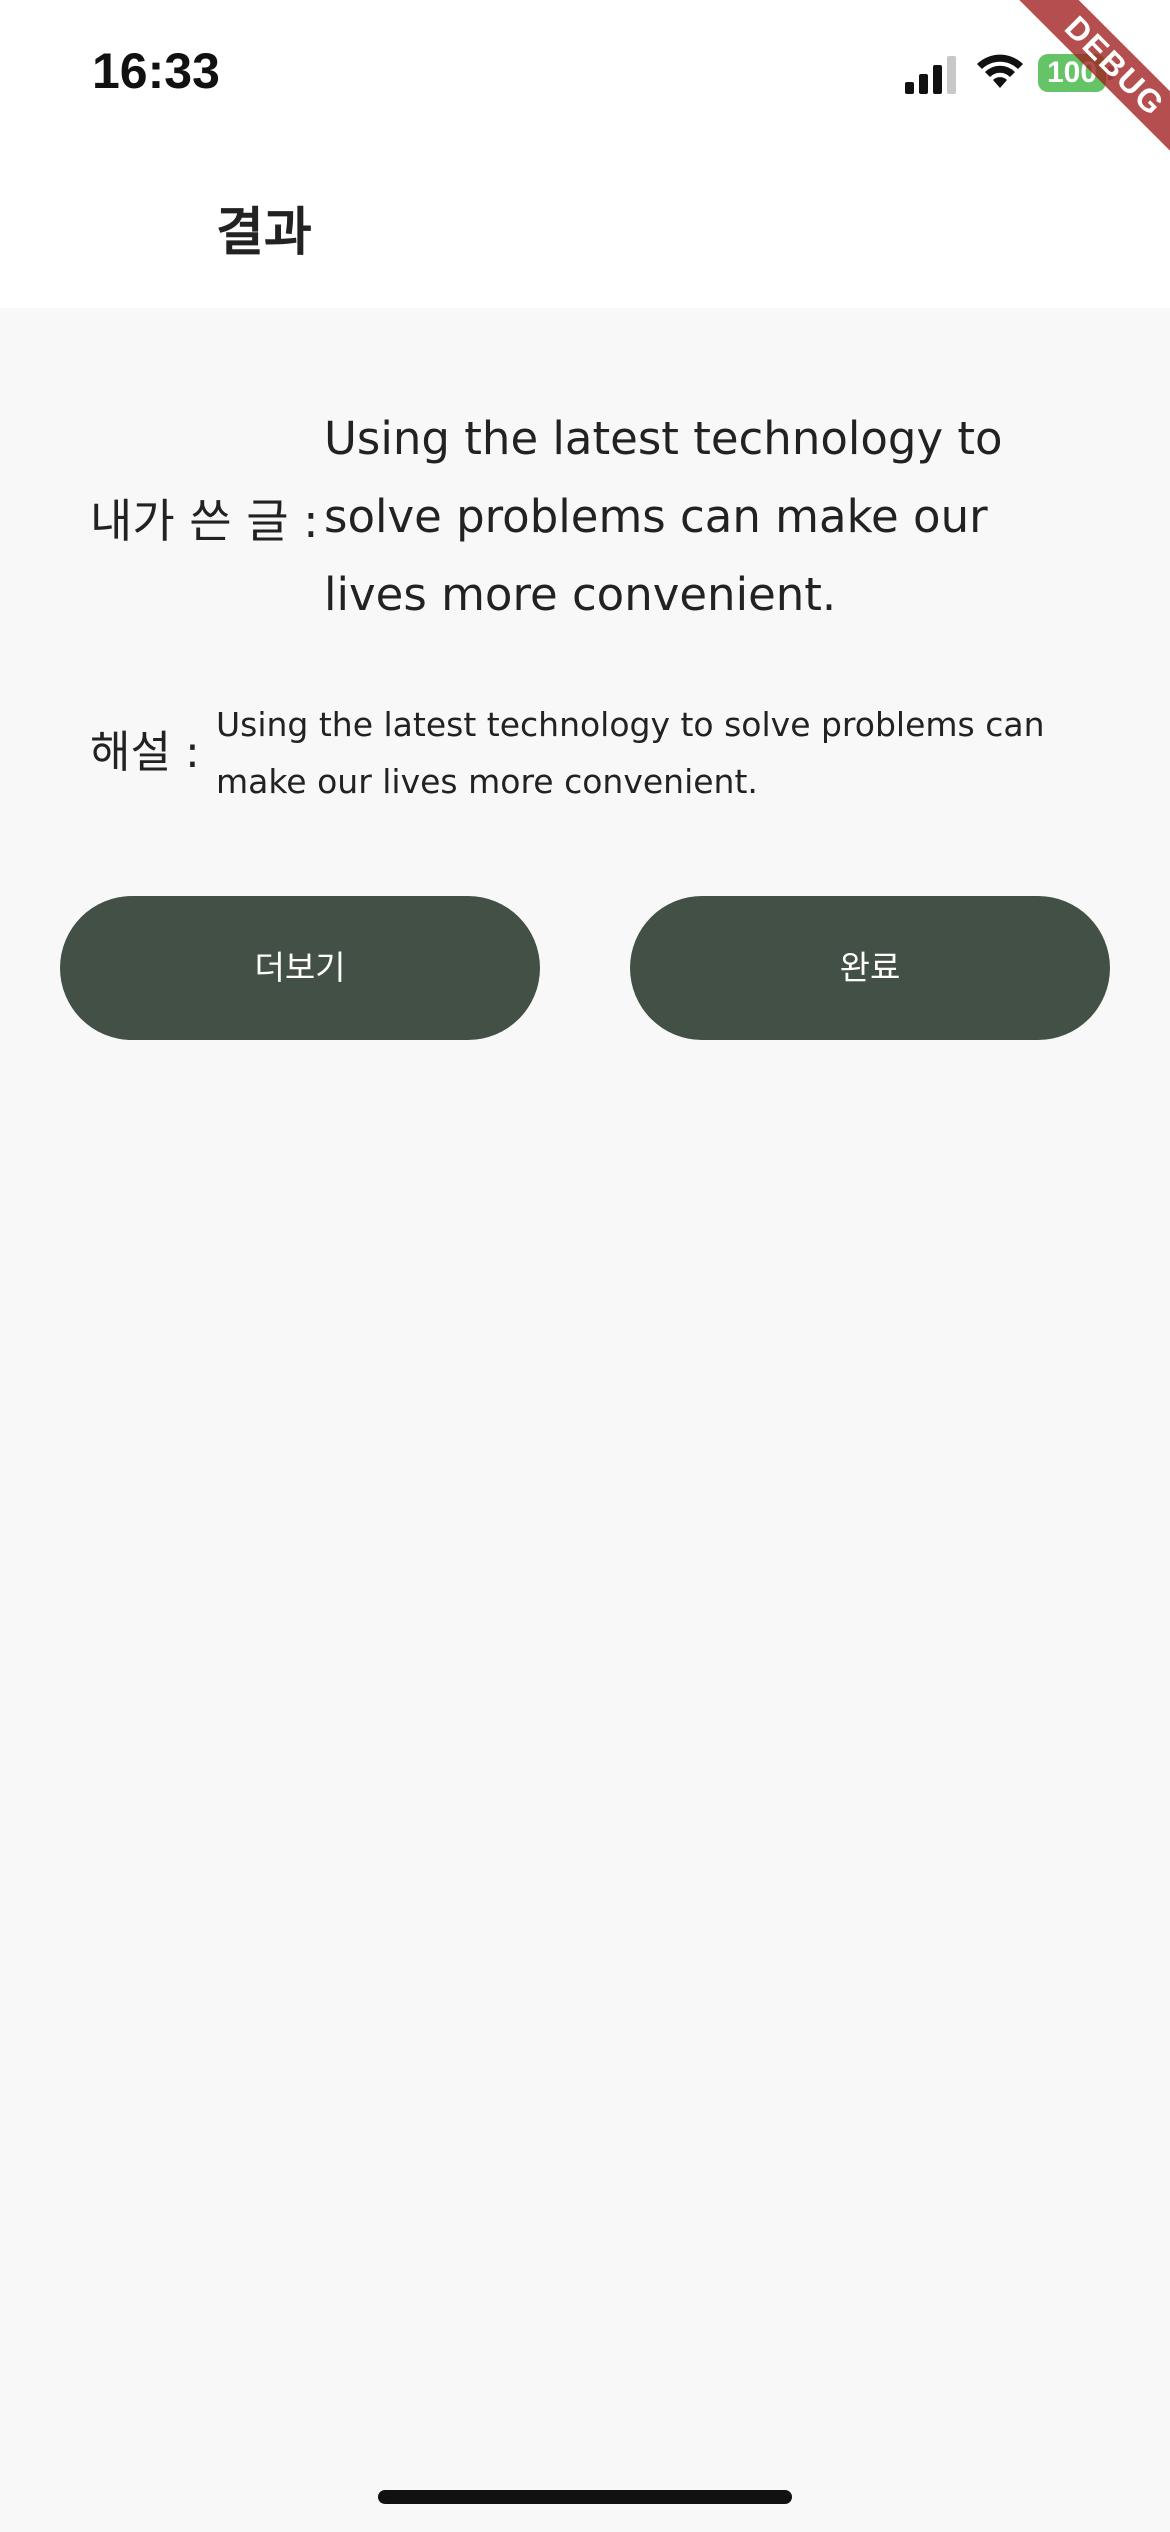 The width and height of the screenshot is (1170, 2532). I want to click on app-bar: 결과, so click(585, 224).